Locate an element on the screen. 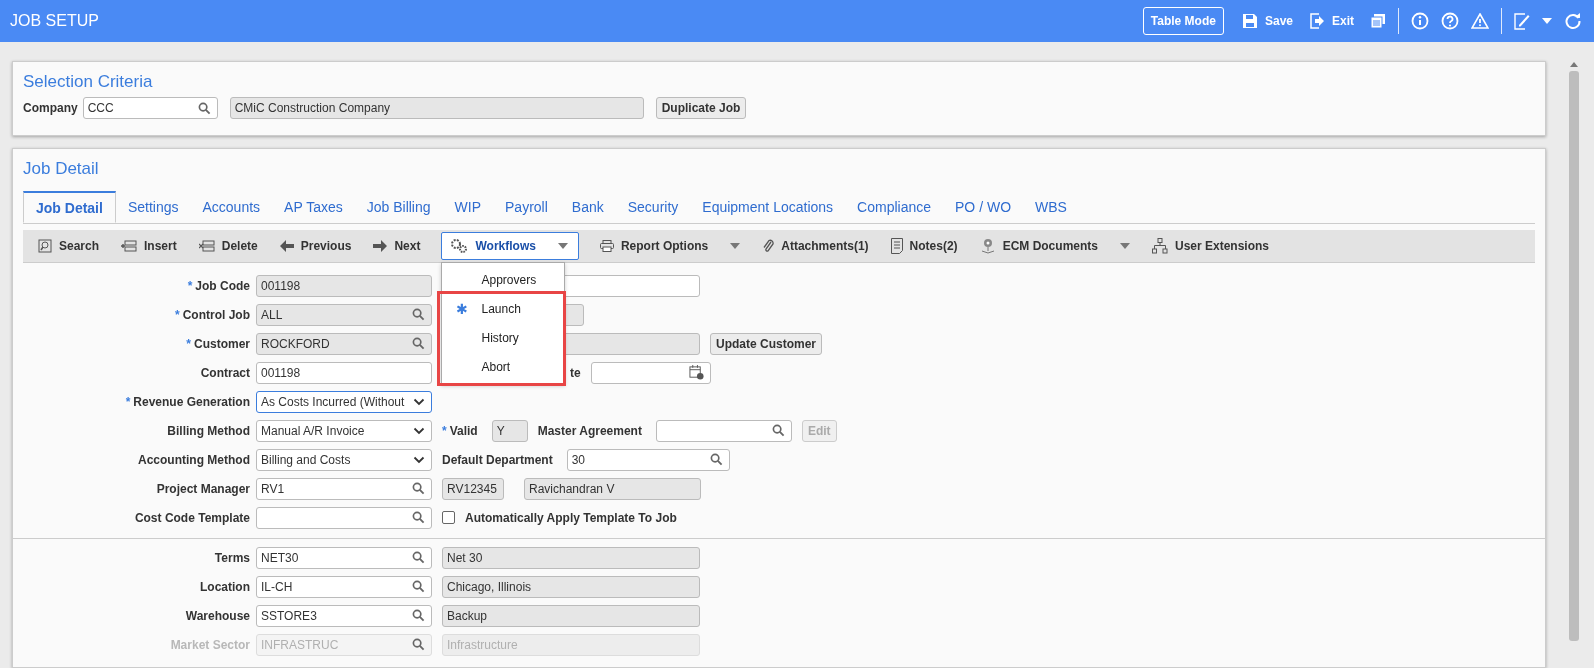 Image resolution: width=1594 pixels, height=668 pixels. toolbar-button: Search is located at coordinates (69, 246).